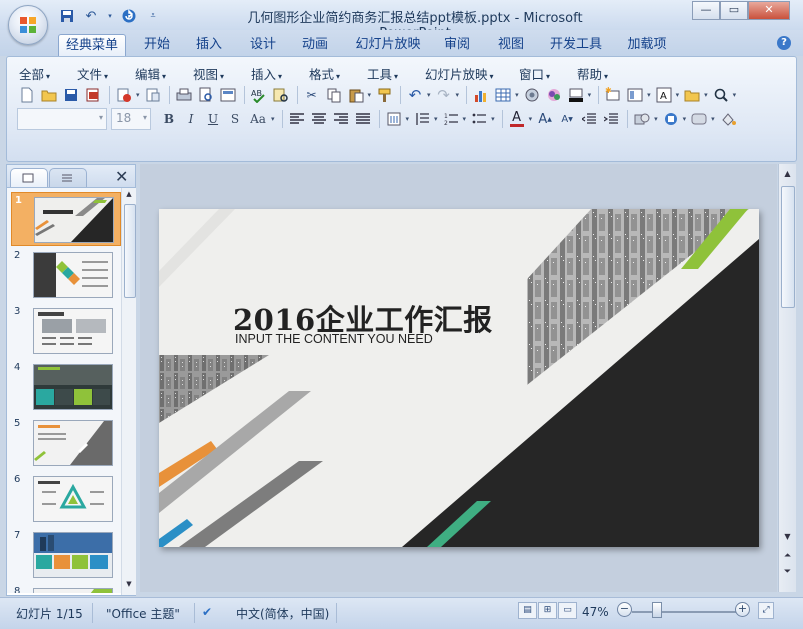  What do you see at coordinates (457, 45) in the screenshot?
I see `tab-review: 审阅` at bounding box center [457, 45].